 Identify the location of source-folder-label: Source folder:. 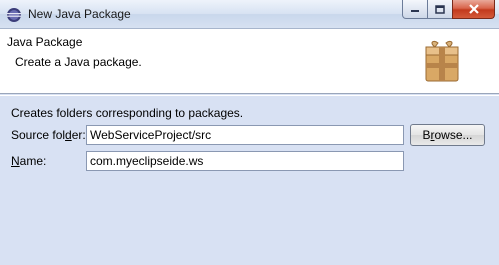
(48, 135).